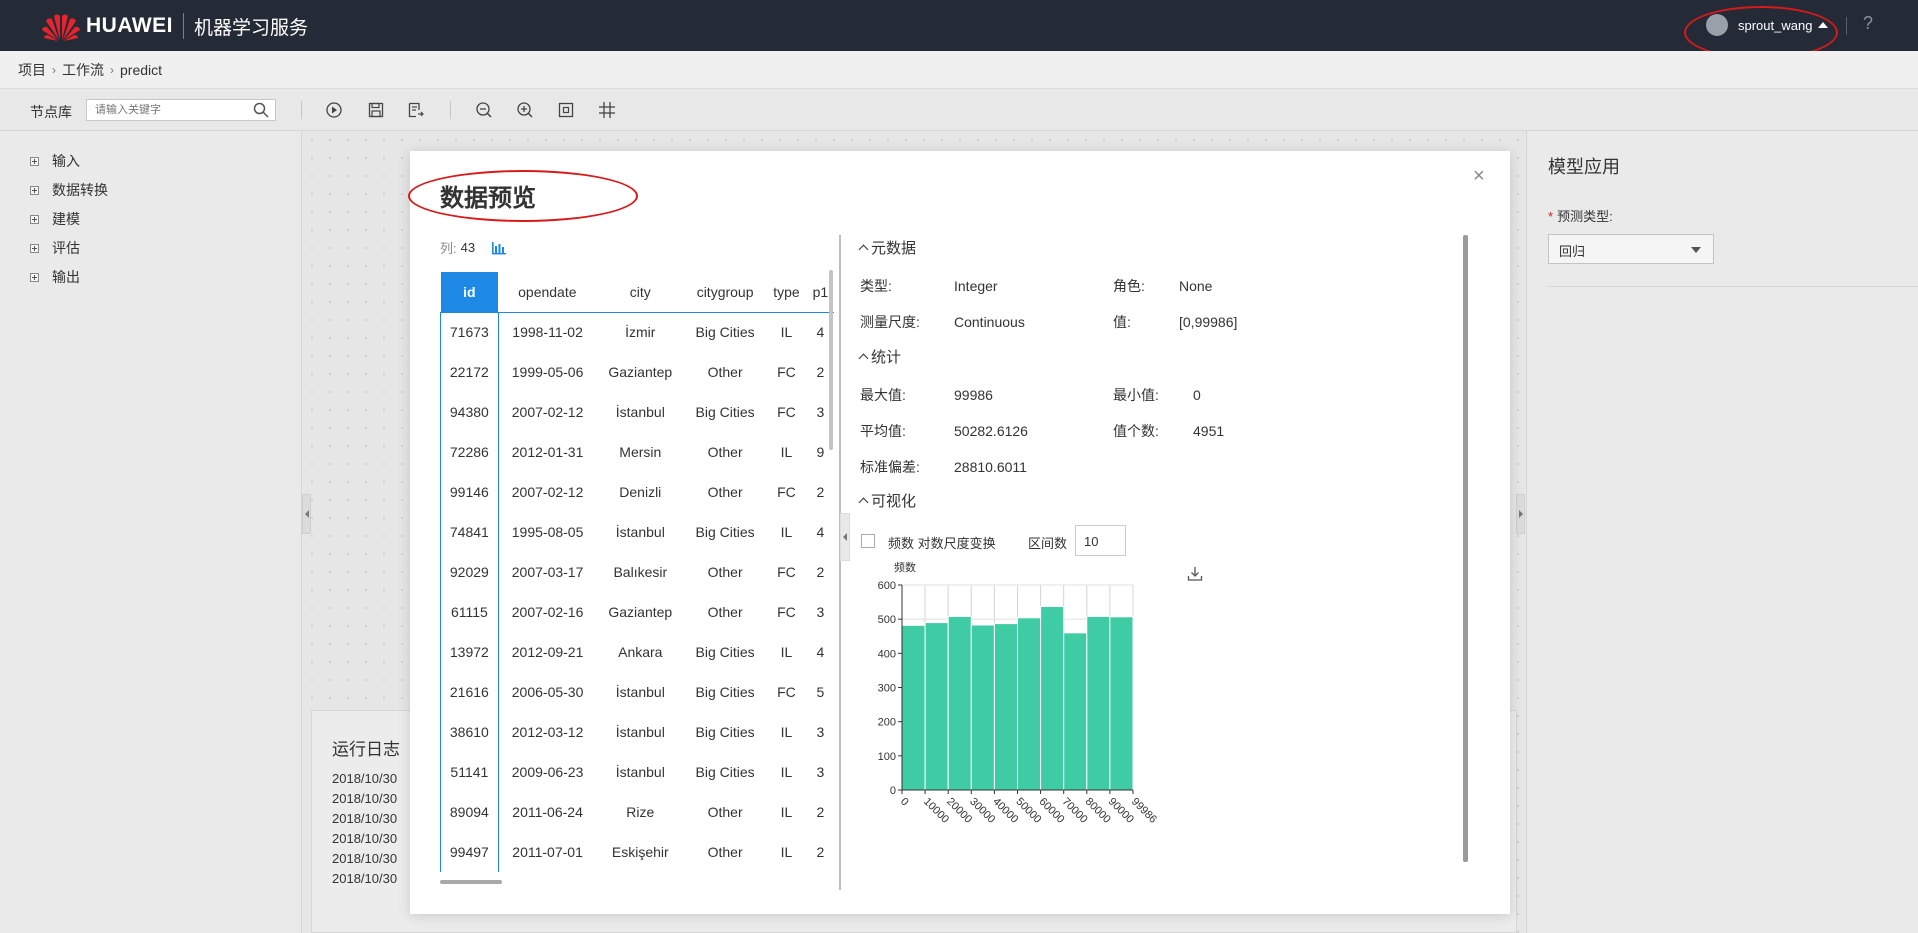 This screenshot has height=933, width=1918. I want to click on collapse-right-panel-button, so click(1520, 514).